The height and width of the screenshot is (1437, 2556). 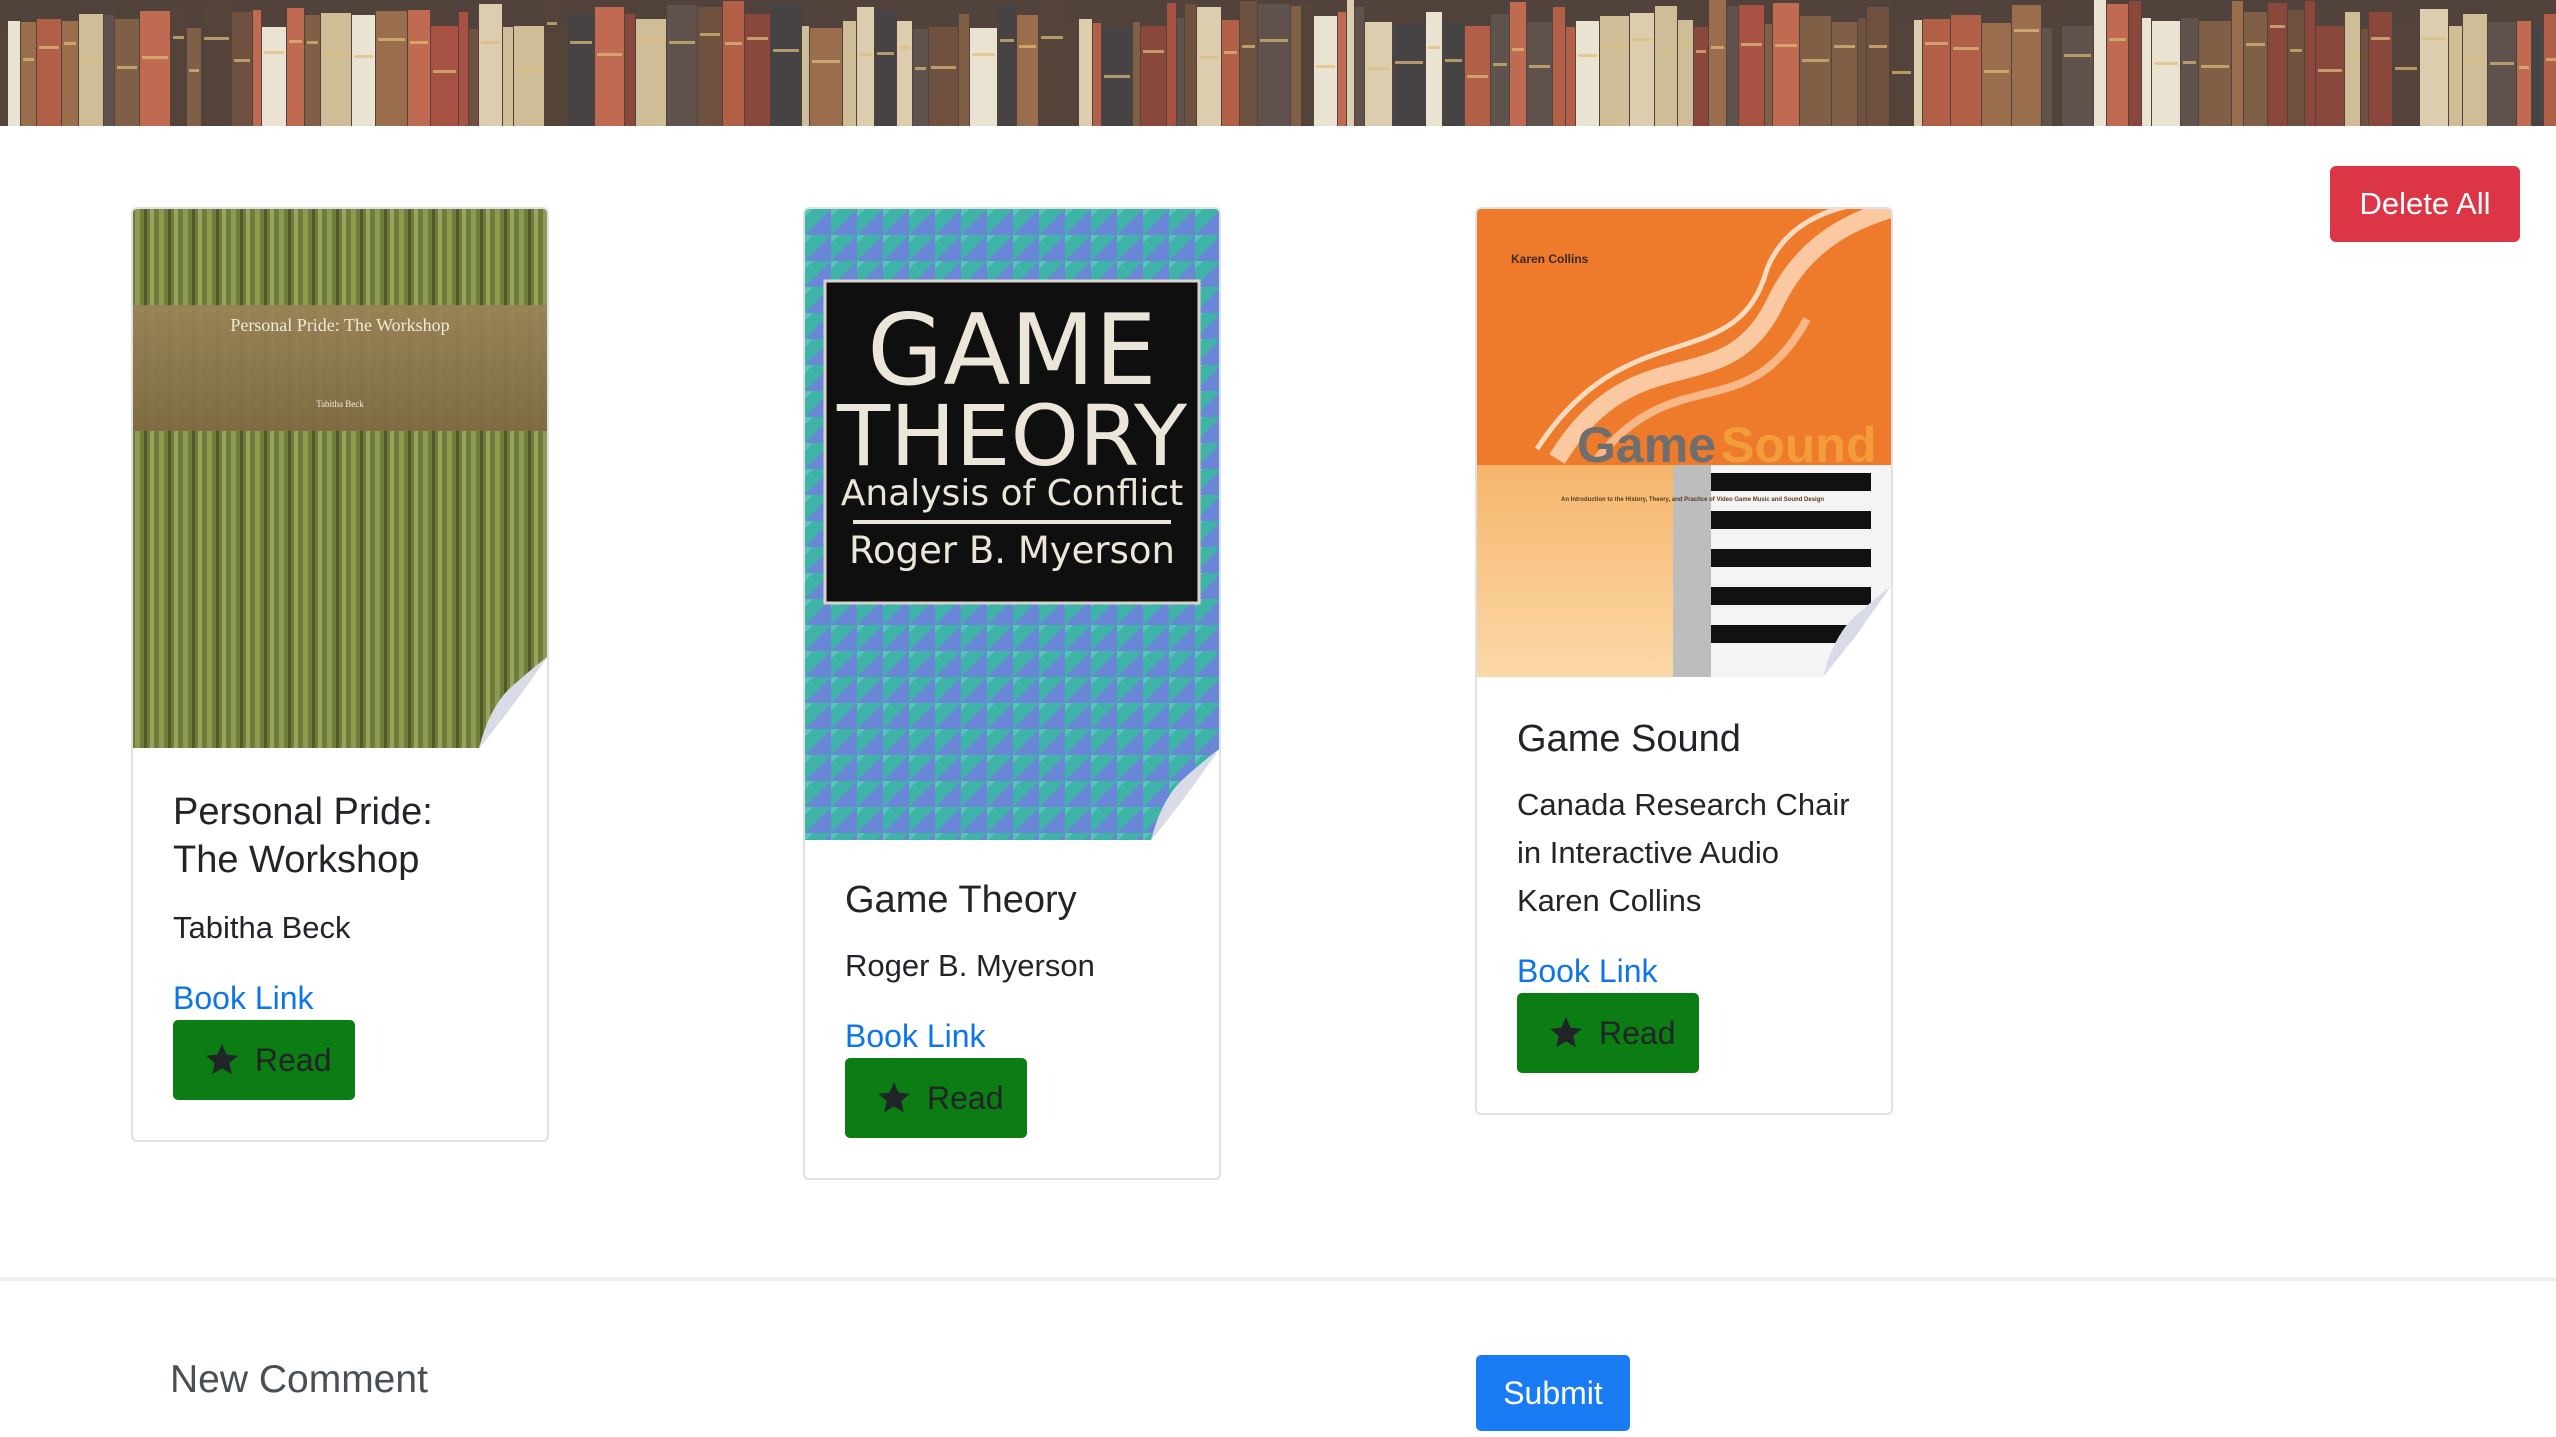 What do you see at coordinates (1278, 63) in the screenshot?
I see `bookshelf-banner` at bounding box center [1278, 63].